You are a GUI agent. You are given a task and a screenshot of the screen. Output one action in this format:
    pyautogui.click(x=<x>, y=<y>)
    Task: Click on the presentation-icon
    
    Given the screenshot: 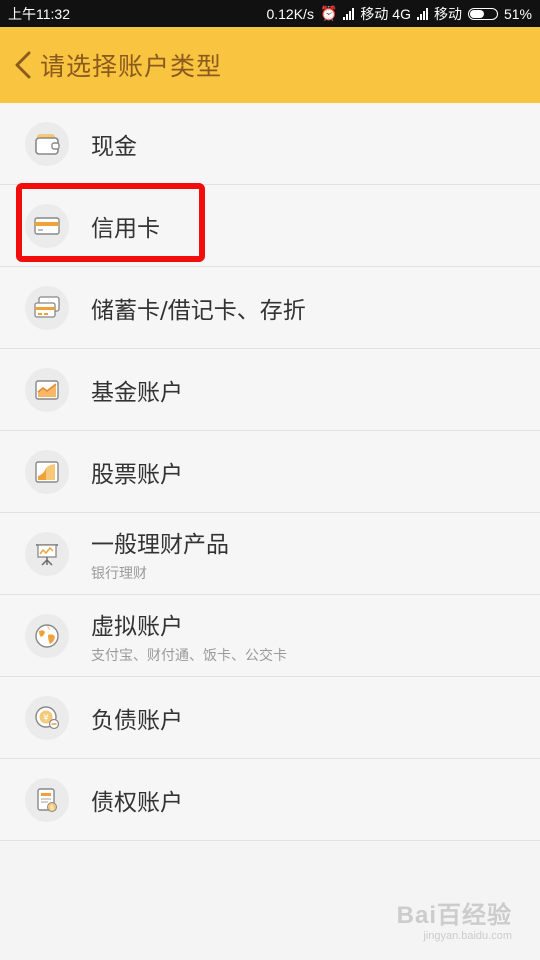 What is the action you would take?
    pyautogui.click(x=47, y=553)
    